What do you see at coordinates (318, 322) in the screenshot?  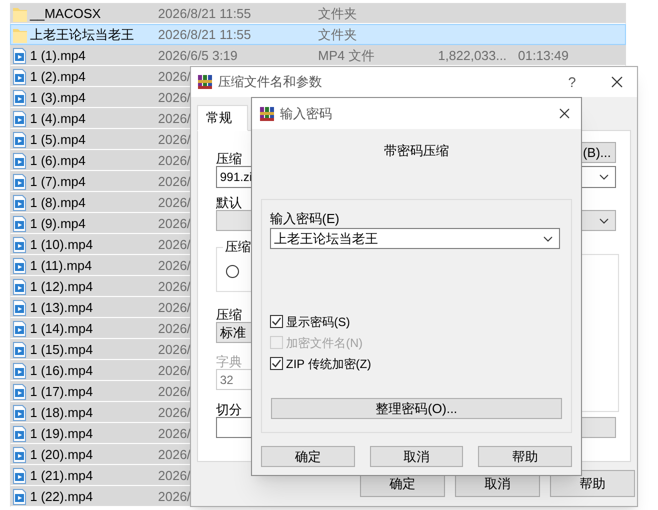 I see `checkbox-label: 显示密码(S)` at bounding box center [318, 322].